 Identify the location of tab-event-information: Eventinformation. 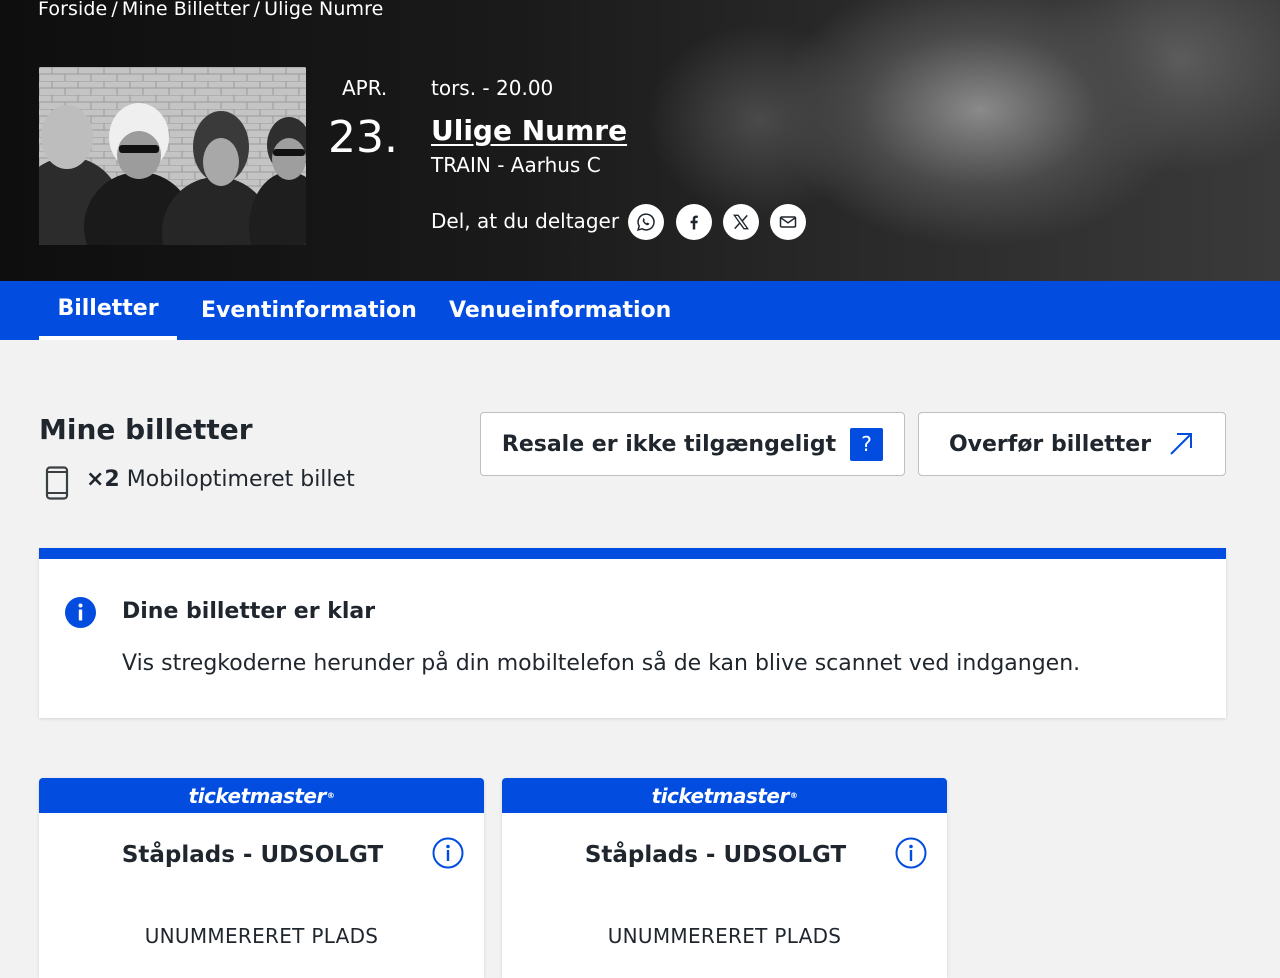
(309, 310).